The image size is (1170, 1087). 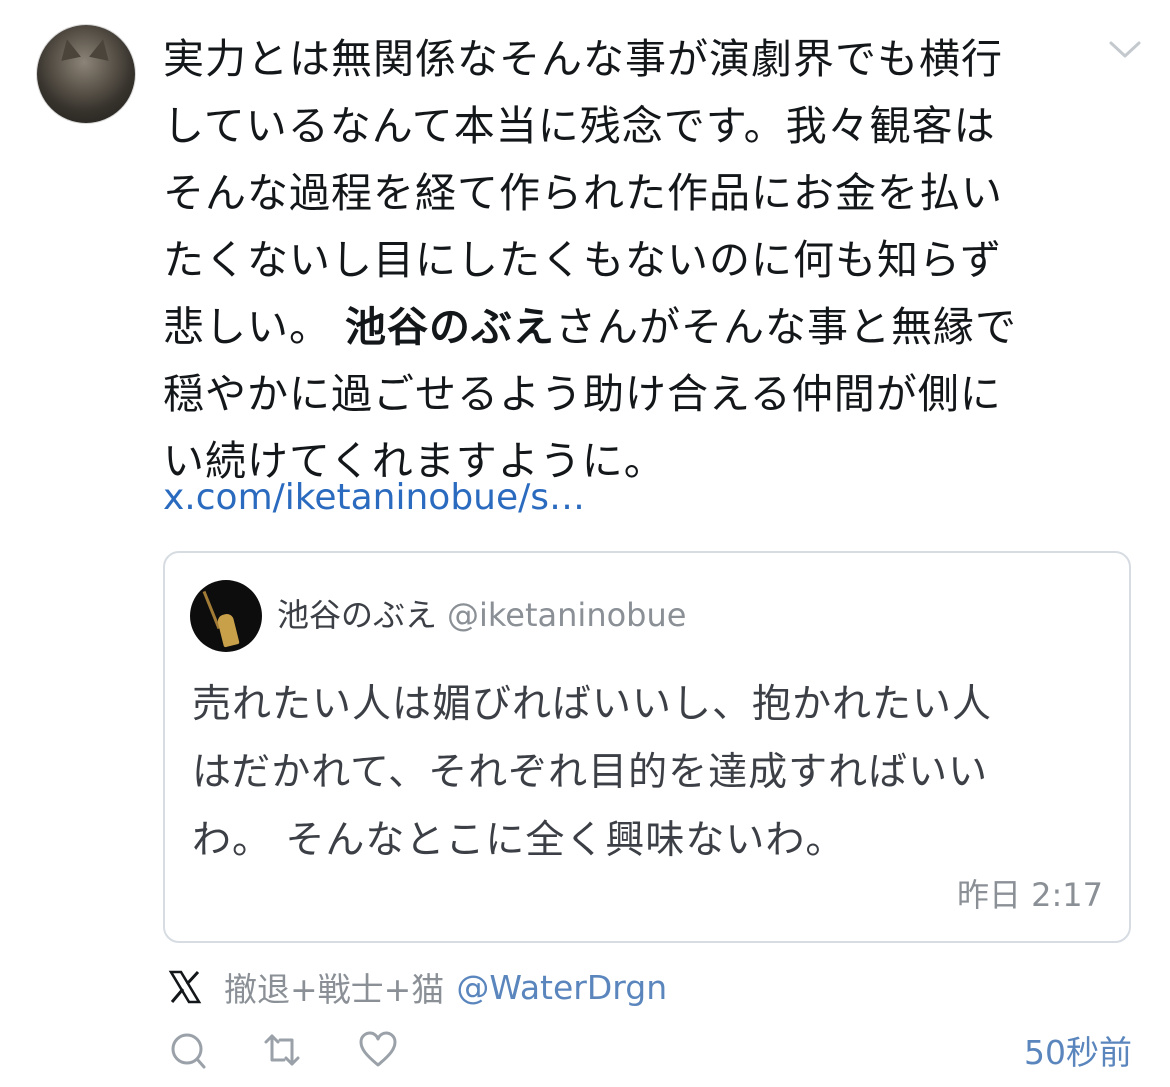 I want to click on source-handle: @WaterDrgn, so click(x=561, y=987).